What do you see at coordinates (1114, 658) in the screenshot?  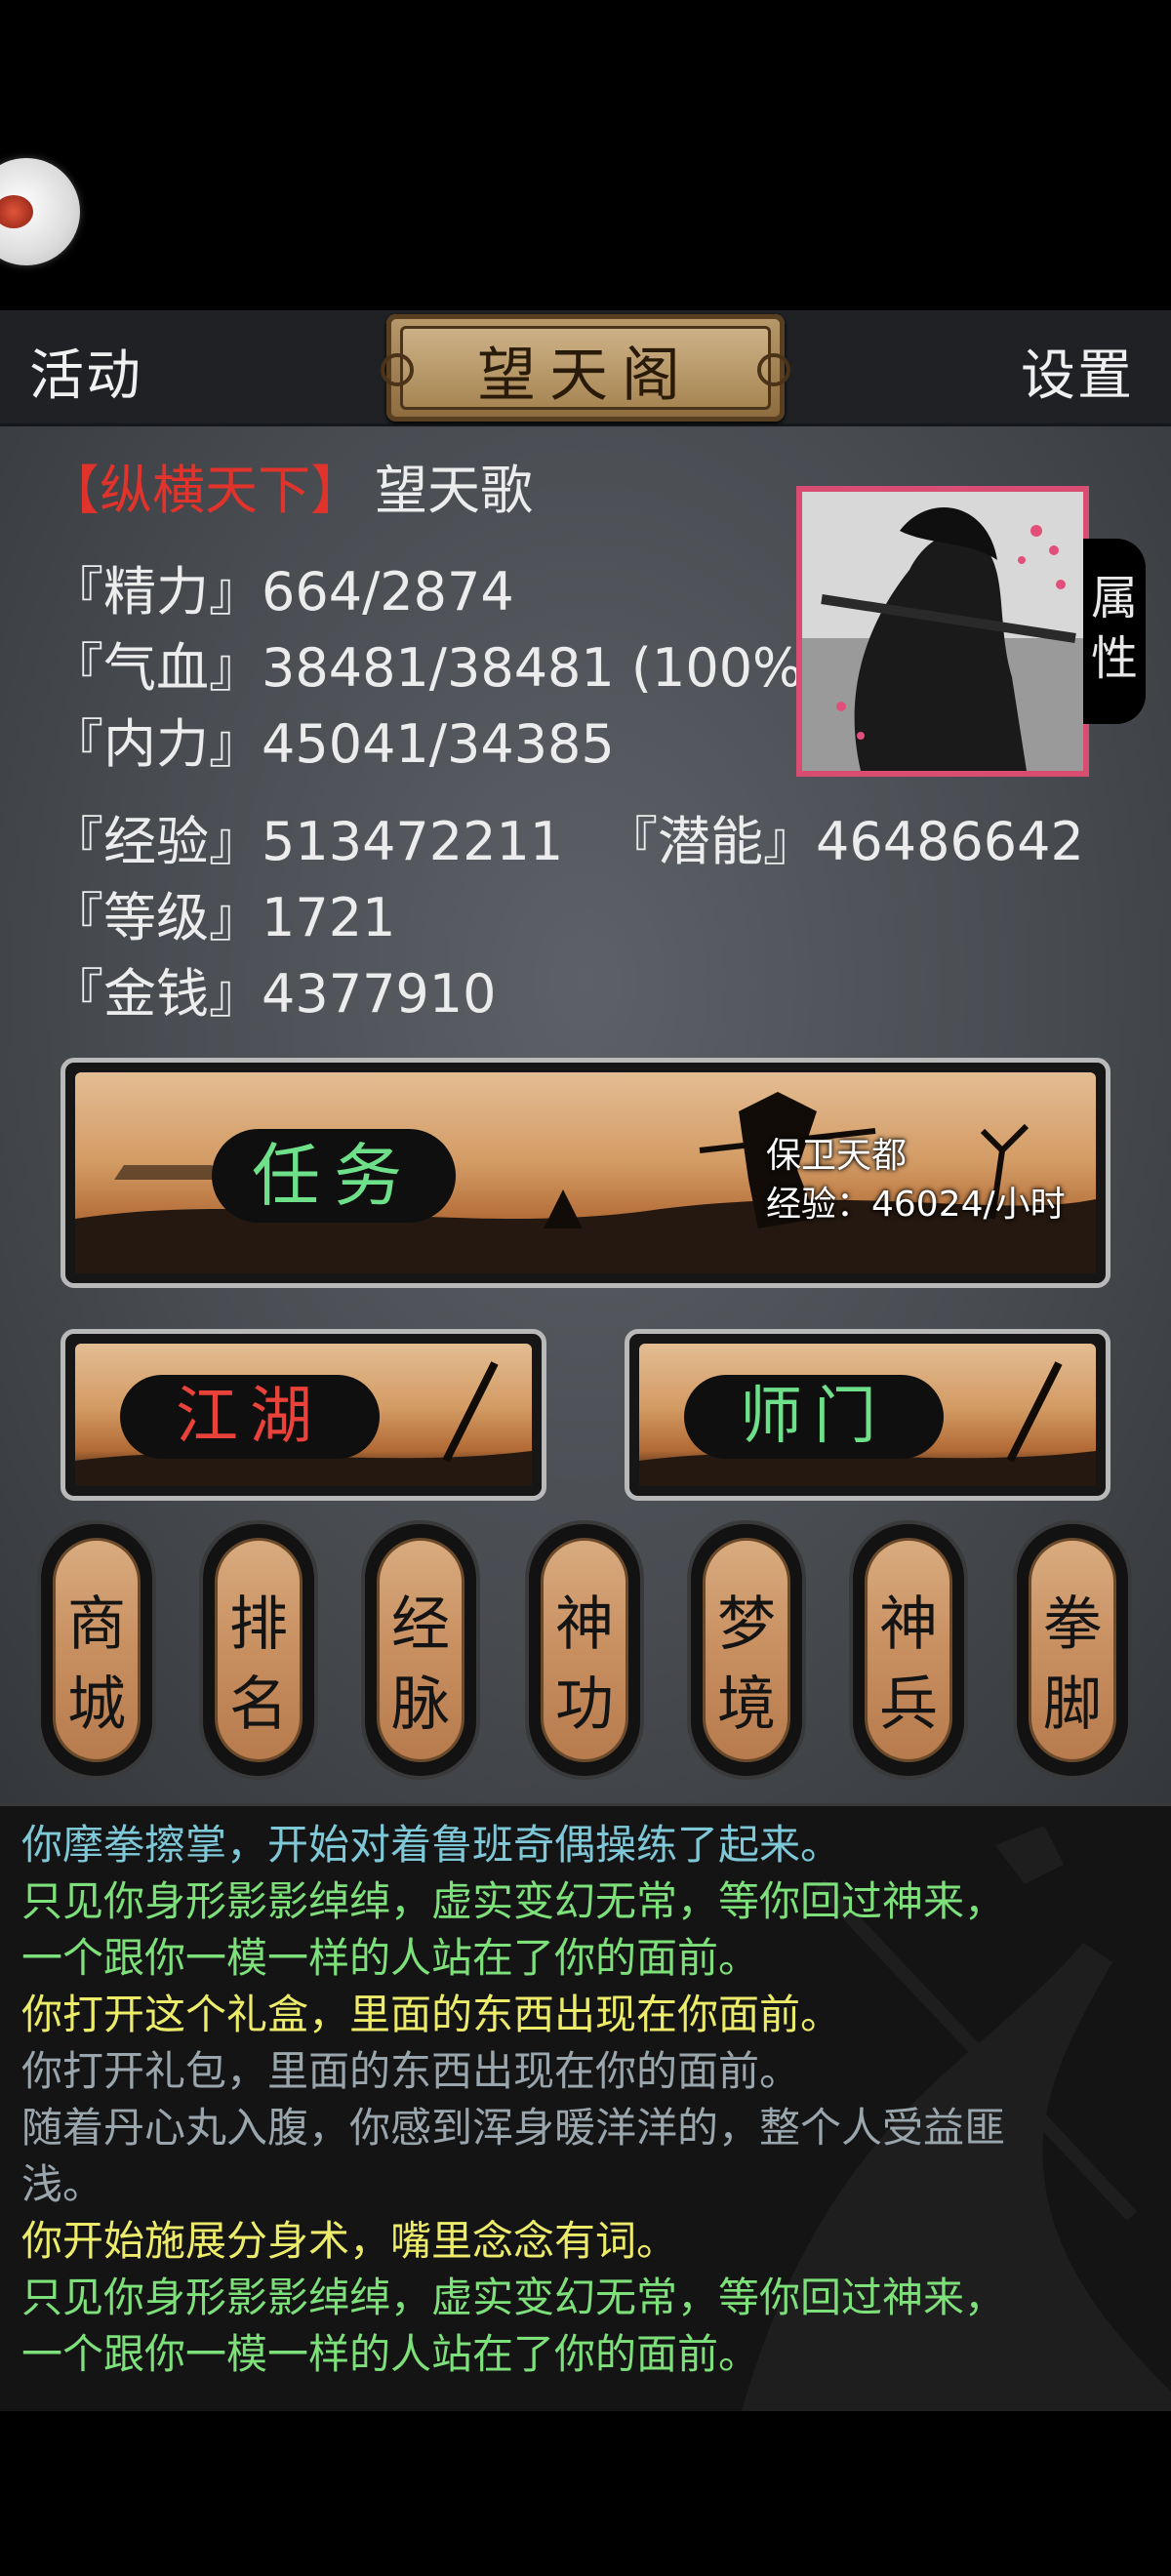 I see `attributes-label-2: 性` at bounding box center [1114, 658].